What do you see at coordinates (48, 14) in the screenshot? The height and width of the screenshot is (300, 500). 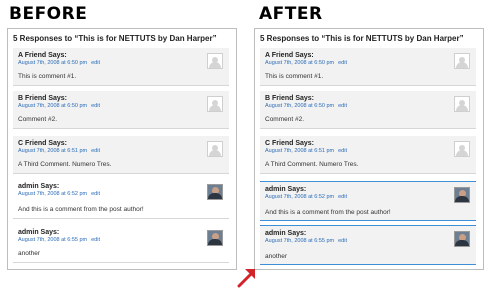 I see `before-heading: BEFORE` at bounding box center [48, 14].